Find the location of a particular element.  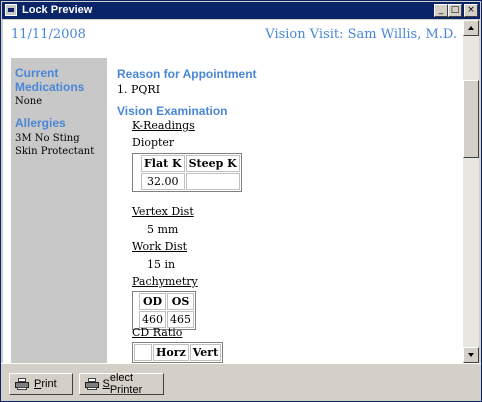

table-header is located at coordinates (143, 352).